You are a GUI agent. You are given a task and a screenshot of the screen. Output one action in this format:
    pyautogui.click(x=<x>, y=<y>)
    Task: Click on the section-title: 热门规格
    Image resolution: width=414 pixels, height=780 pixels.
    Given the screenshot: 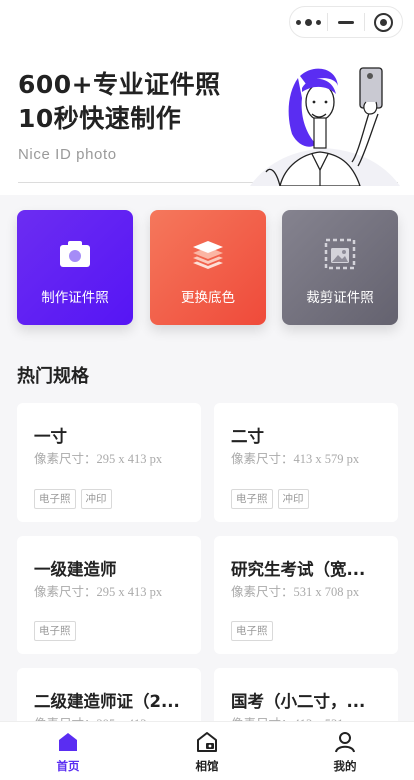 What is the action you would take?
    pyautogui.click(x=53, y=376)
    